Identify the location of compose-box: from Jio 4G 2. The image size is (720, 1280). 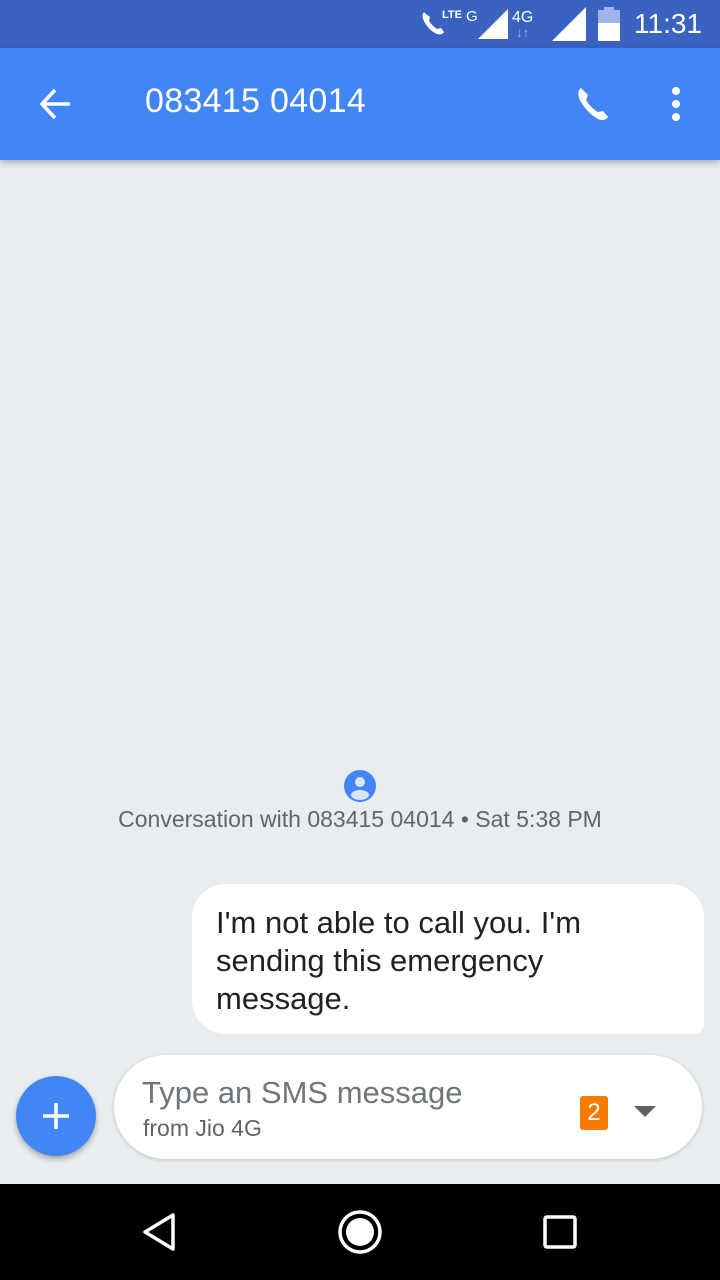
(408, 1107).